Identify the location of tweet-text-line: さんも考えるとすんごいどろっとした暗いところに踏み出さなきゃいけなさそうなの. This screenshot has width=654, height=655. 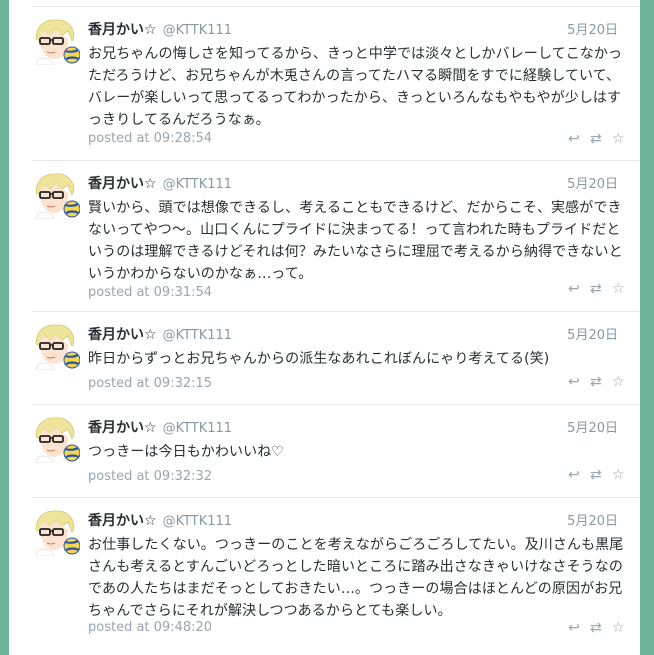
(355, 567).